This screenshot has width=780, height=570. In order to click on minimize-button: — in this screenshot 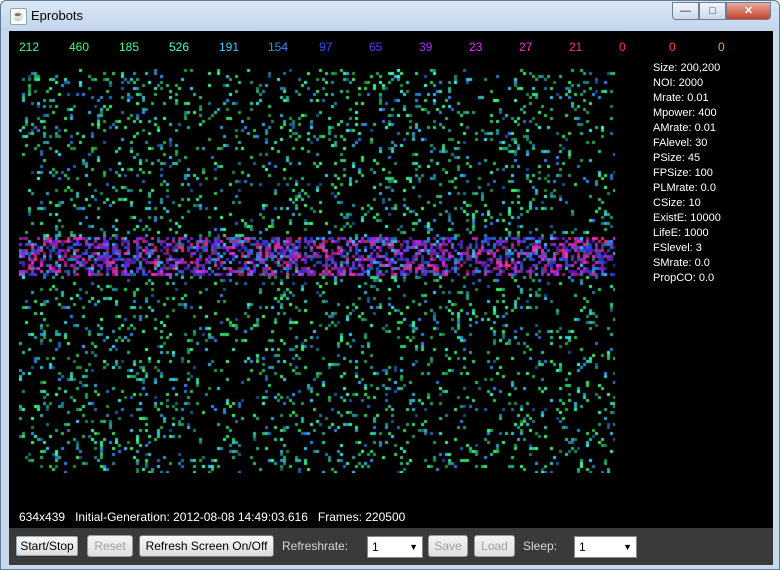, I will do `click(685, 11)`.